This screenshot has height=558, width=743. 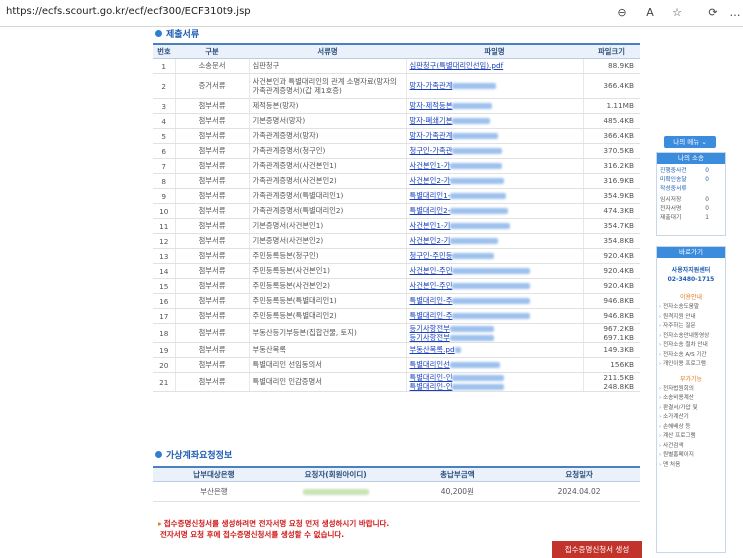 I want to click on extra-functions-title: 부가기능, so click(x=691, y=379).